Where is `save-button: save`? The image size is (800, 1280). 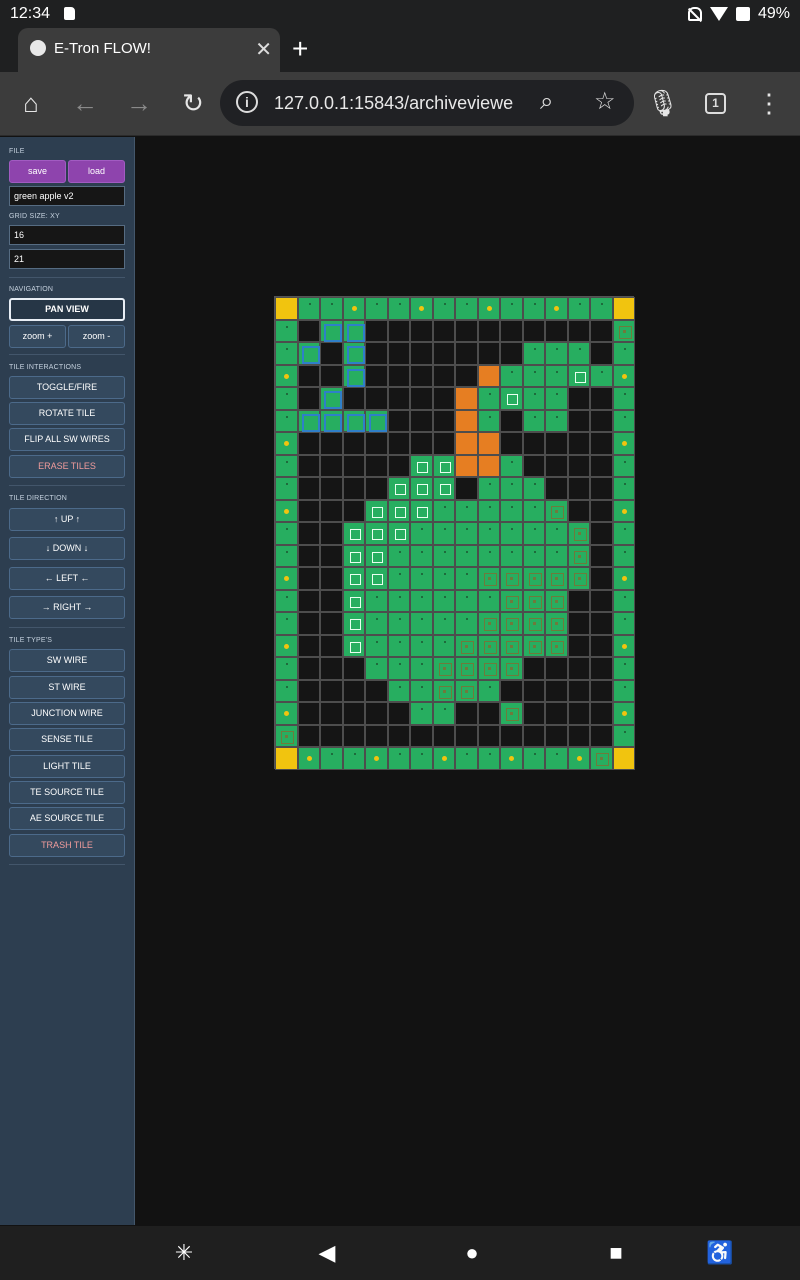 save-button: save is located at coordinates (37, 171).